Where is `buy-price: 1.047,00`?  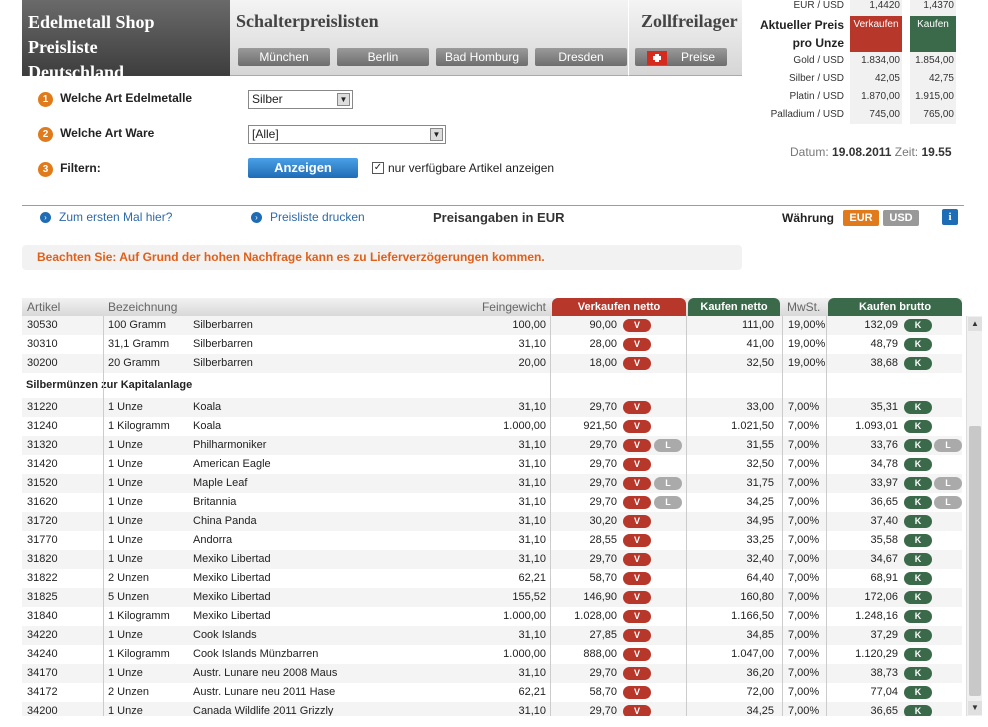 buy-price: 1.047,00 is located at coordinates (752, 654).